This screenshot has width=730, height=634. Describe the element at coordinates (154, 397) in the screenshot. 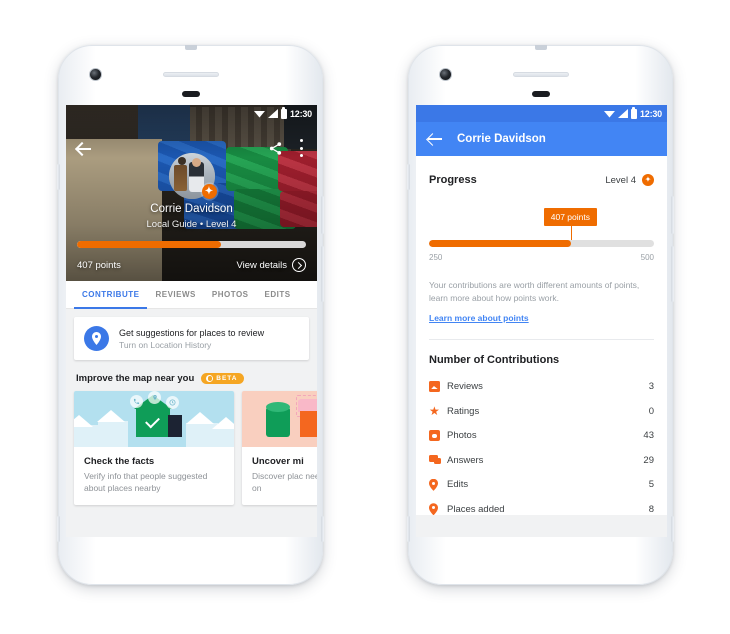

I see `pin-icon` at that location.